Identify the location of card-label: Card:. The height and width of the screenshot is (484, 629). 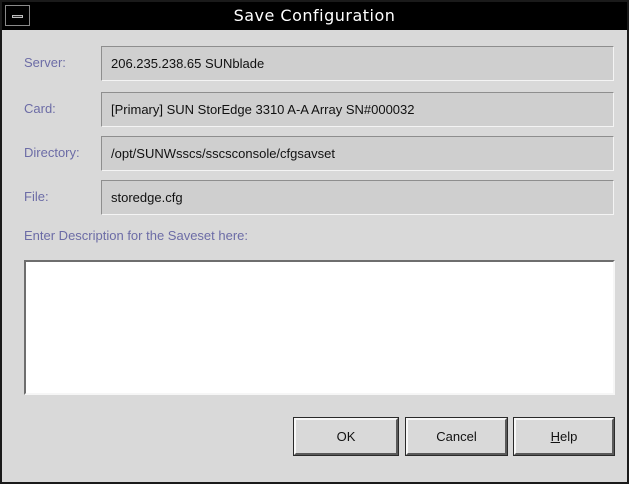
(40, 108).